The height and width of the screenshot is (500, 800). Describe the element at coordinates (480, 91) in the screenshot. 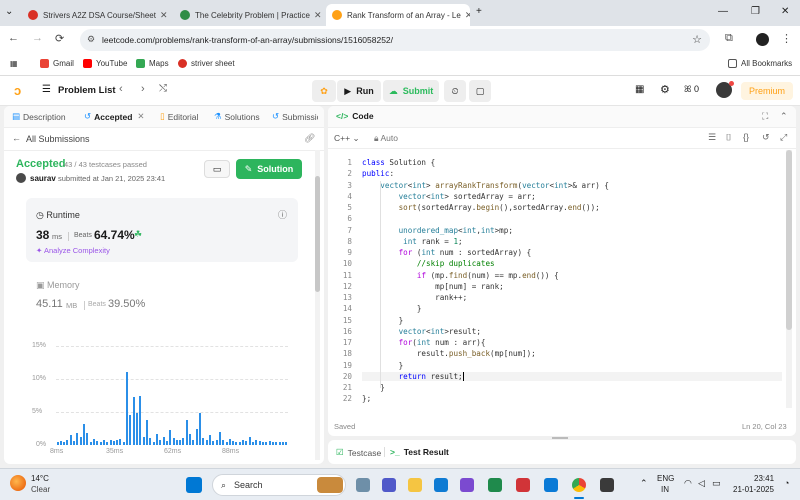

I see `notes-button: ▢` at that location.